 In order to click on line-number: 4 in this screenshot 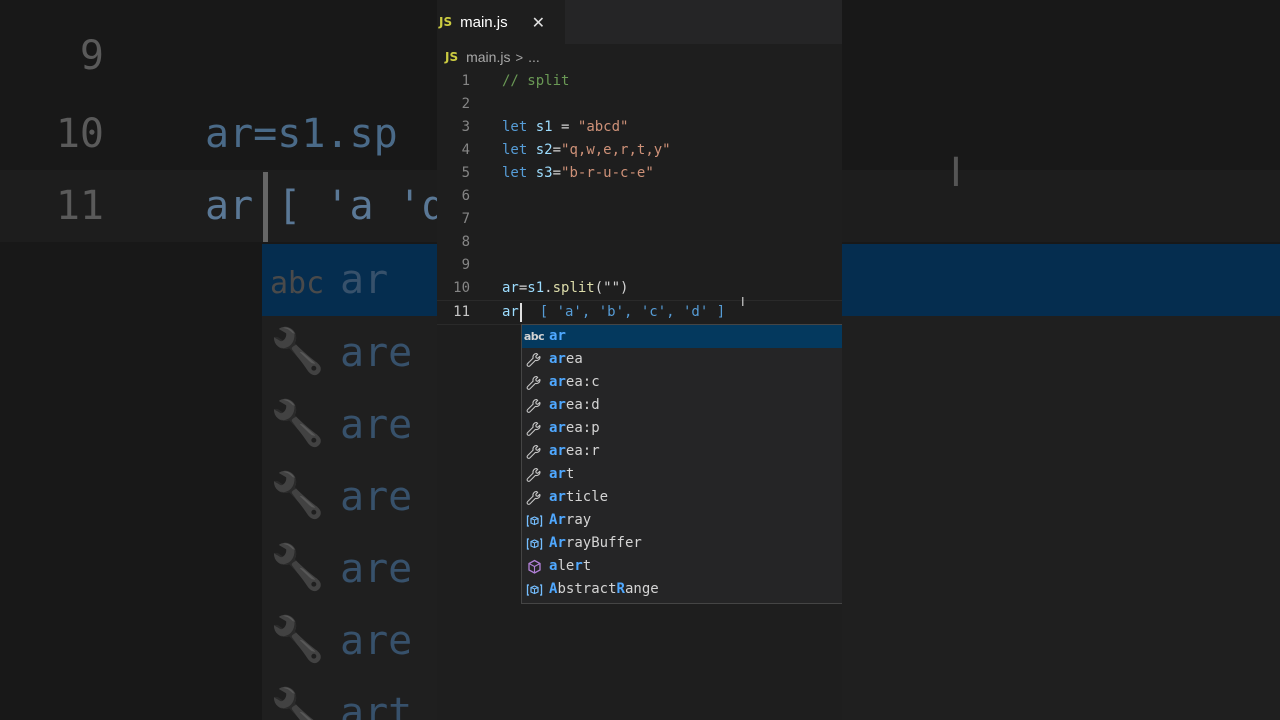, I will do `click(465, 150)`.